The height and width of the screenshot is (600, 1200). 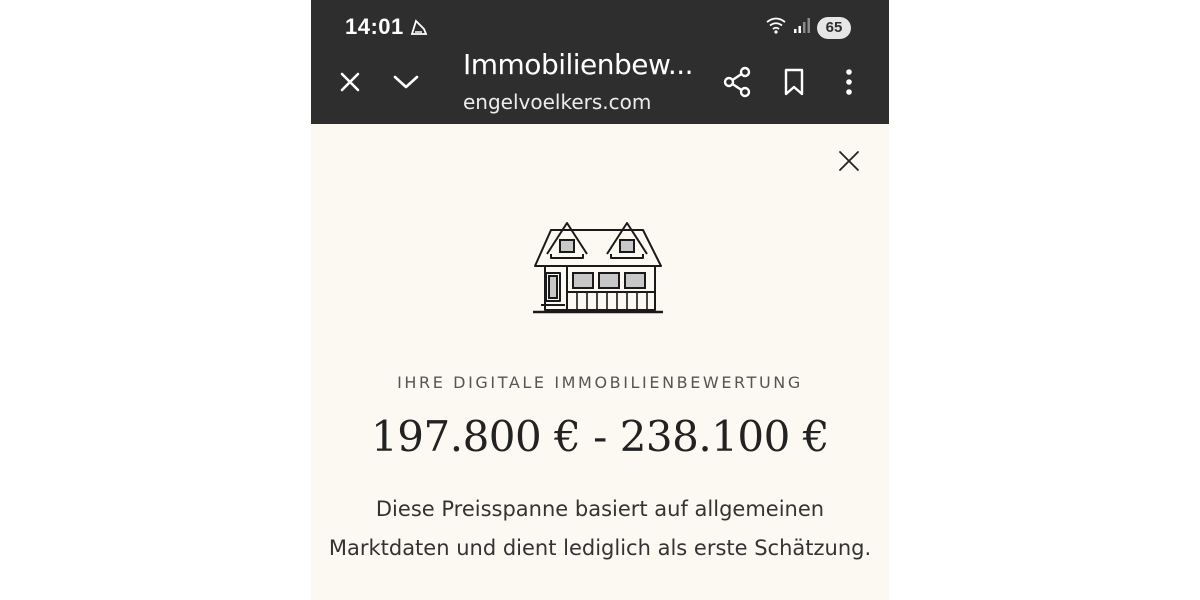 I want to click on wifi-icon, so click(x=776, y=27).